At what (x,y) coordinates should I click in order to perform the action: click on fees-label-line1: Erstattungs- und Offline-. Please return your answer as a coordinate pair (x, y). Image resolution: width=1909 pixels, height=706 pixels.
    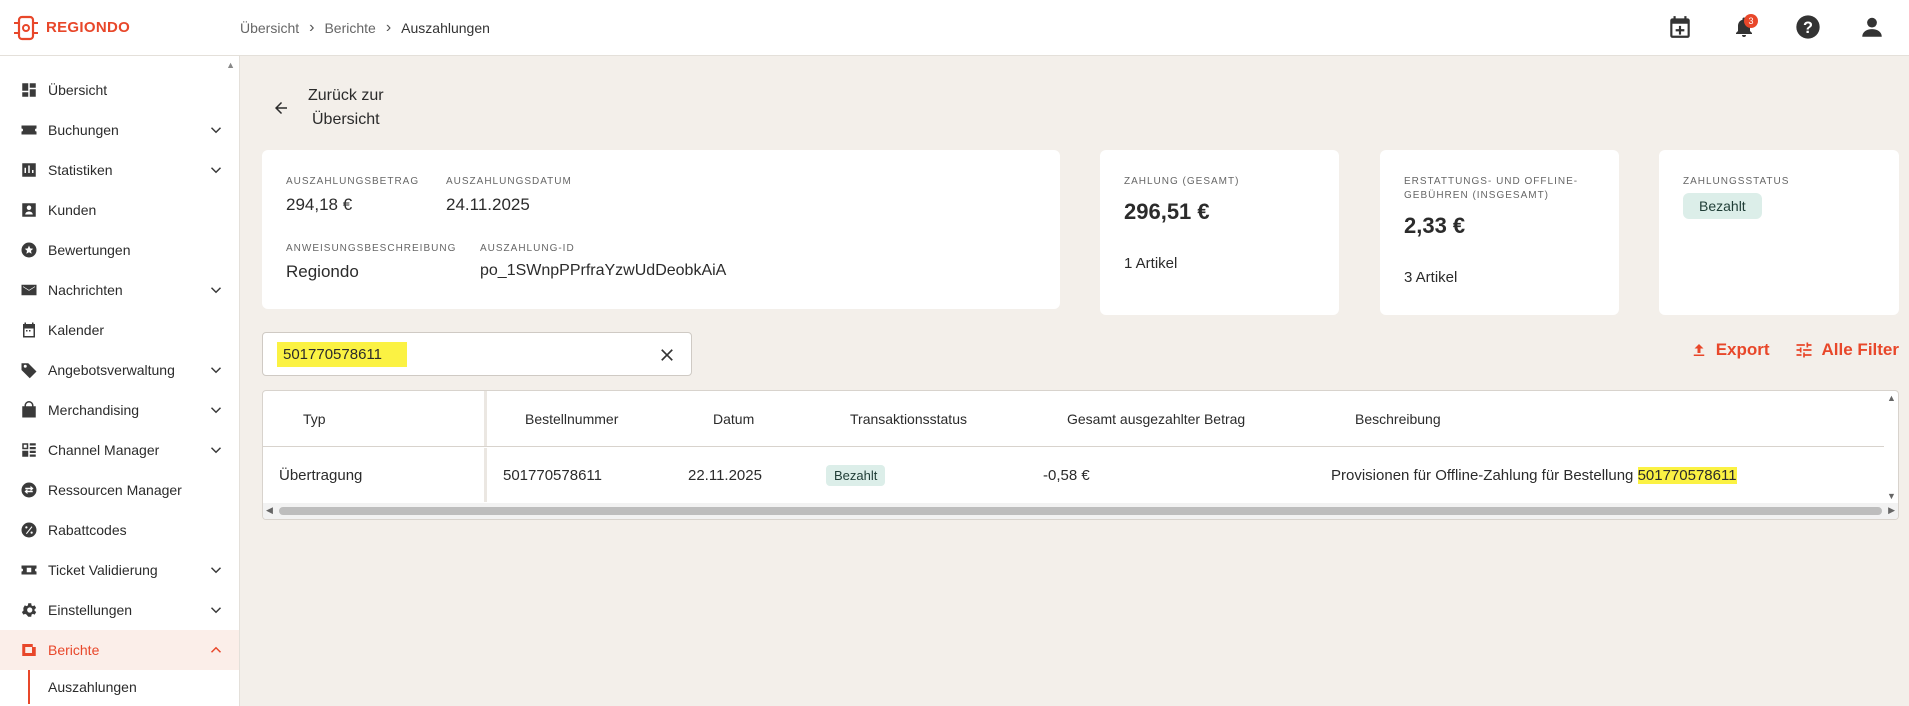
    Looking at the image, I should click on (1491, 181).